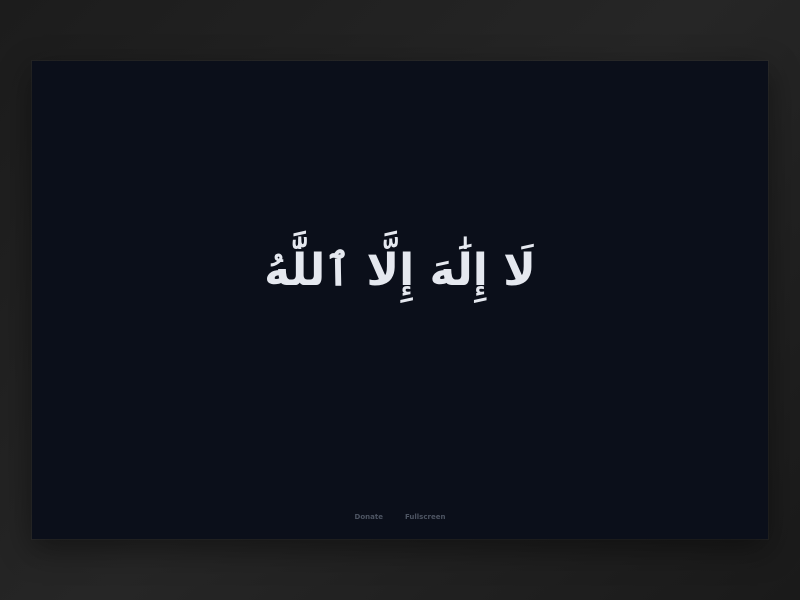 Image resolution: width=800 pixels, height=600 pixels. I want to click on donate-link: Donate, so click(369, 517).